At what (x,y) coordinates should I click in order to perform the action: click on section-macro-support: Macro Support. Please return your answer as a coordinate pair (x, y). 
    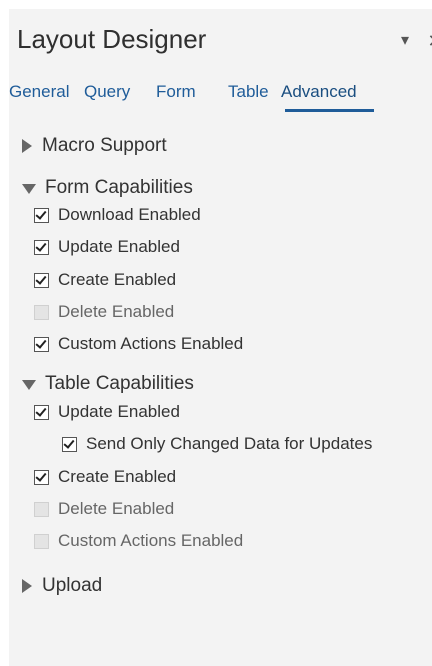
    Looking at the image, I should click on (94, 146).